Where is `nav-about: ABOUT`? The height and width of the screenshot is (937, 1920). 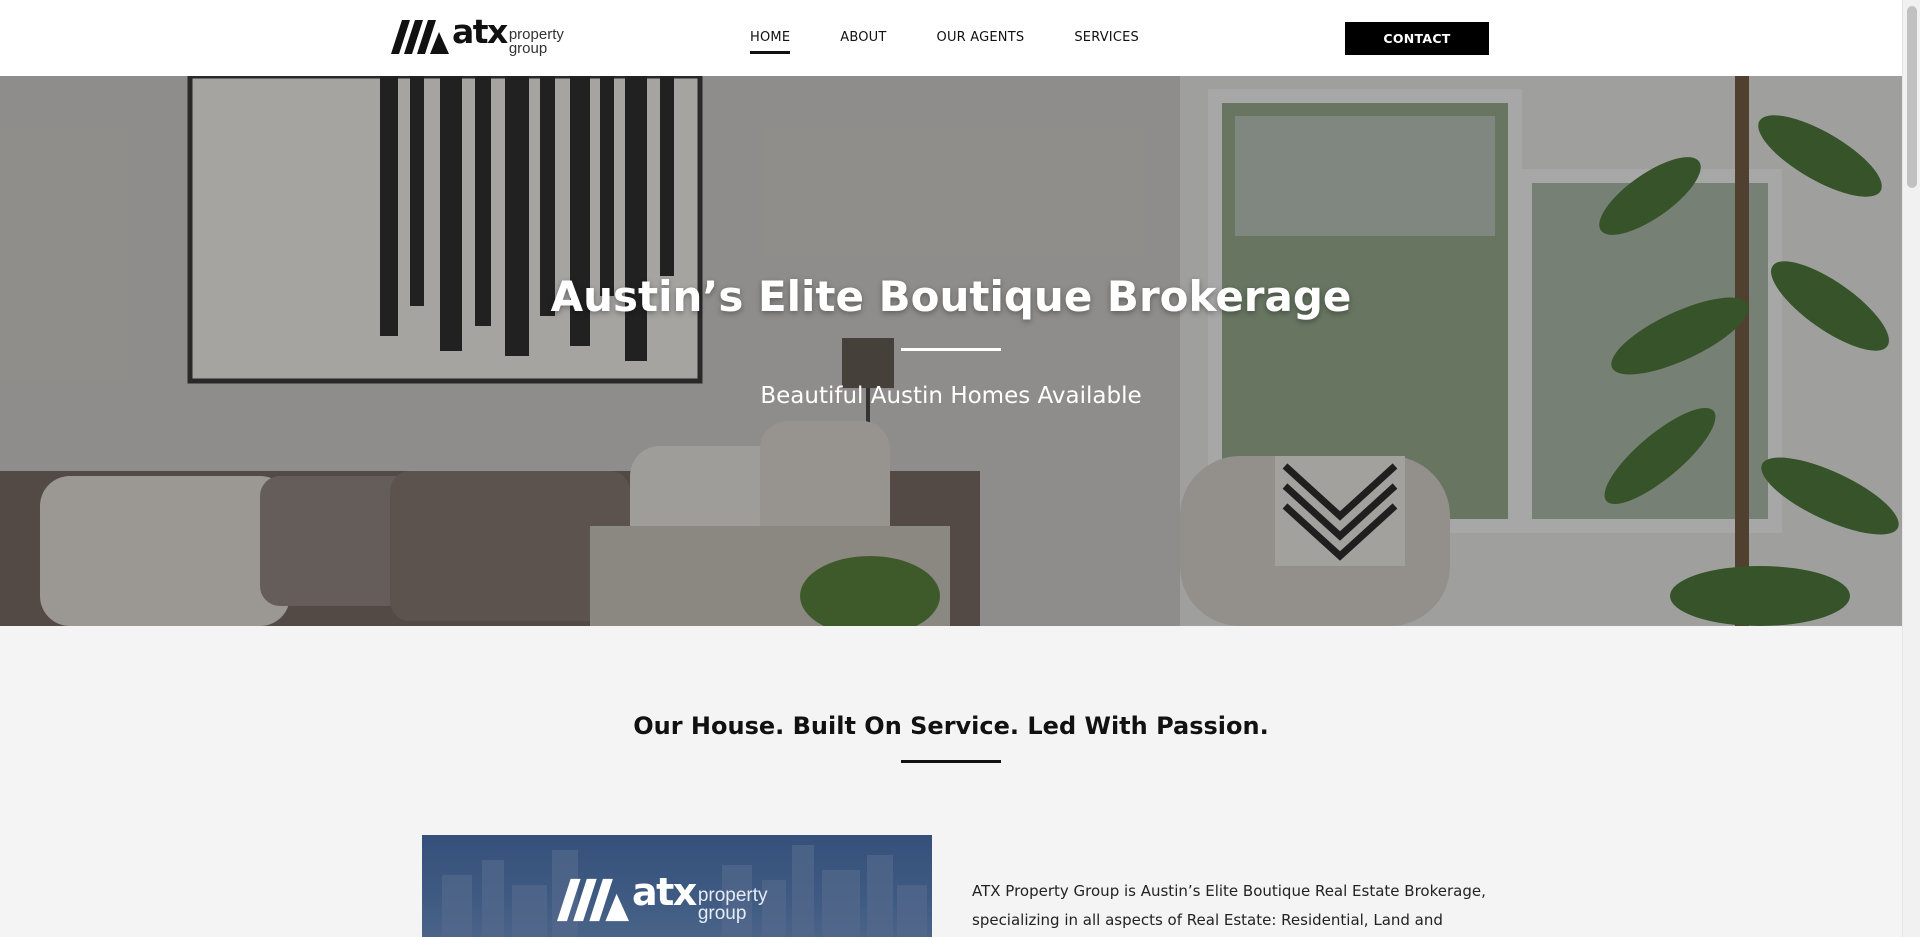
nav-about: ABOUT is located at coordinates (863, 38).